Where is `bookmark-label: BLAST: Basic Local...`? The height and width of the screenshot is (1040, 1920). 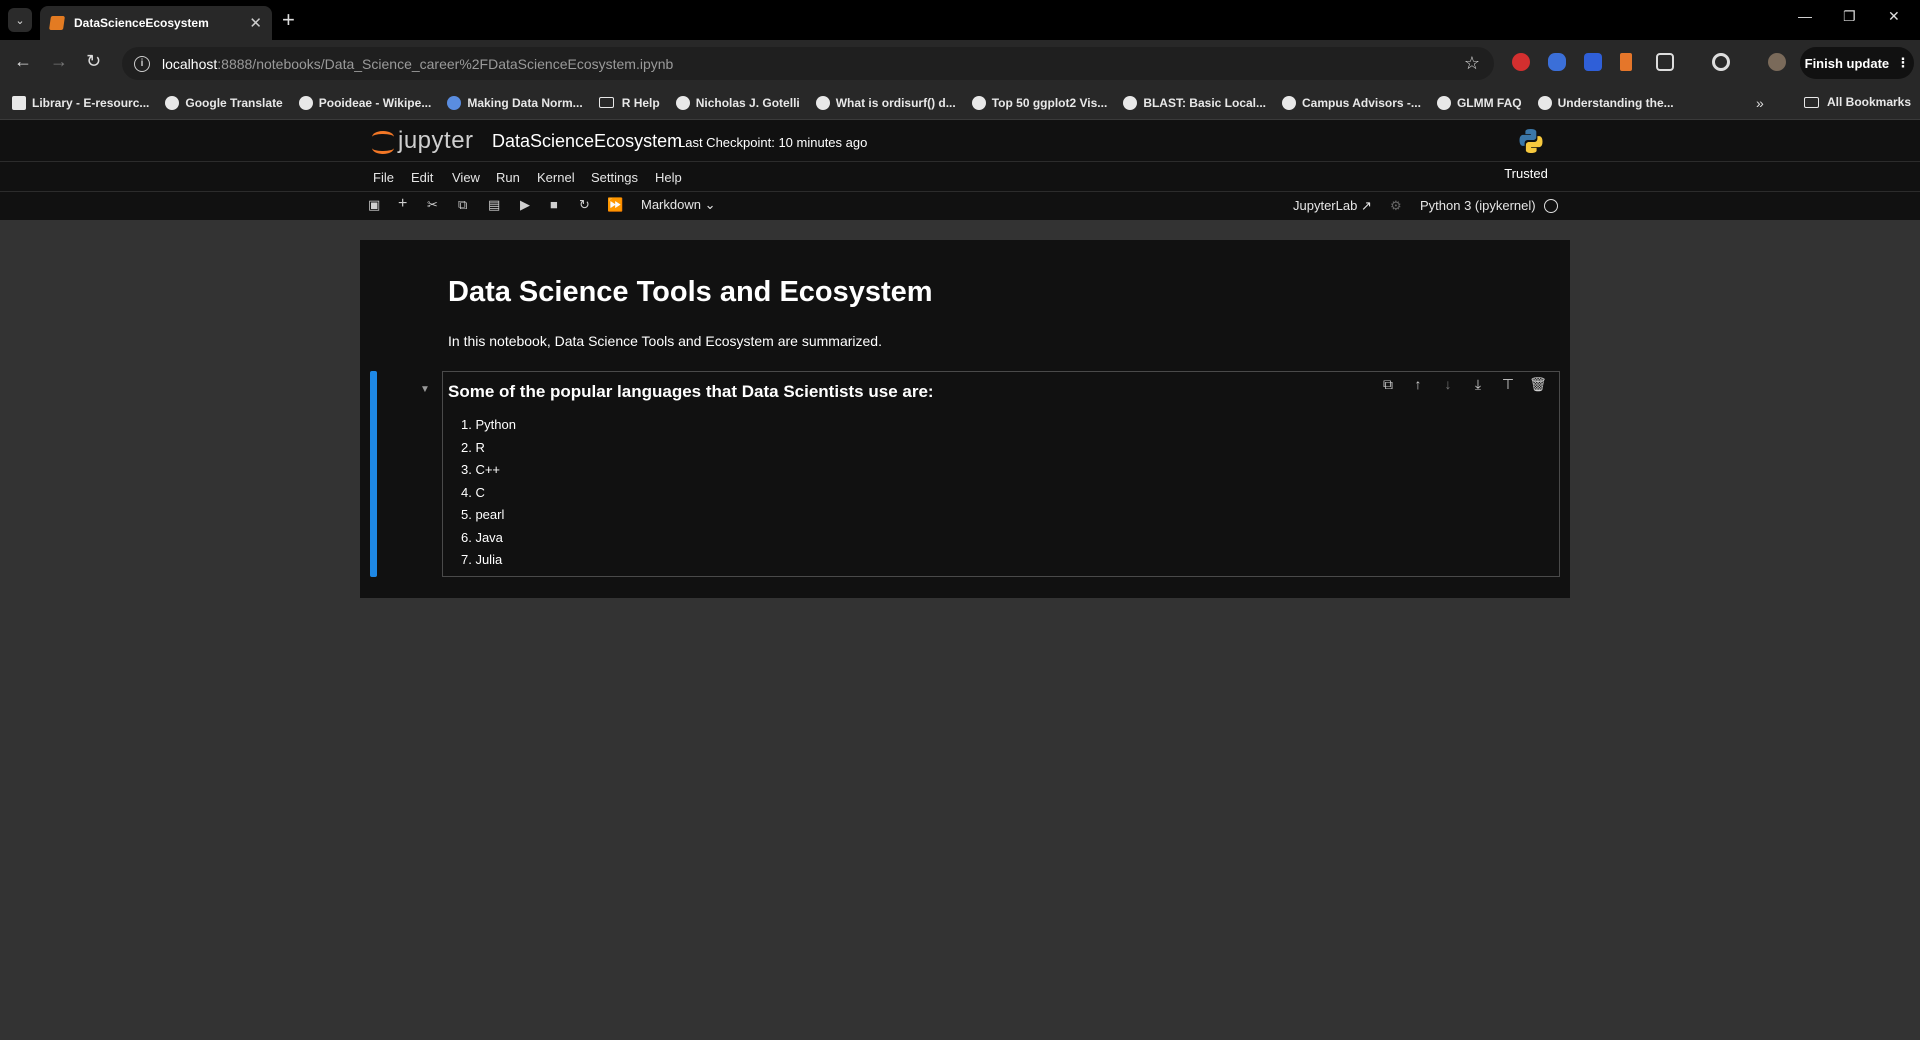
bookmark-label: BLAST: Basic Local... is located at coordinates (1205, 102).